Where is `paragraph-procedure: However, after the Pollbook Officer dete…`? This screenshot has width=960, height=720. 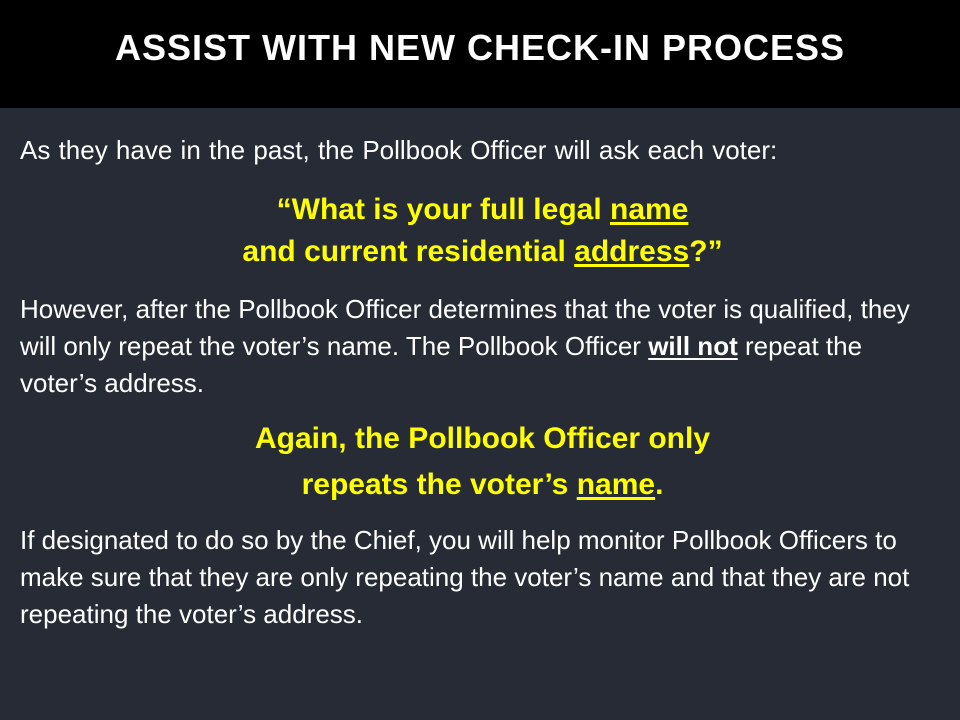 paragraph-procedure: However, after the Pollbook Officer dete… is located at coordinates (482, 346).